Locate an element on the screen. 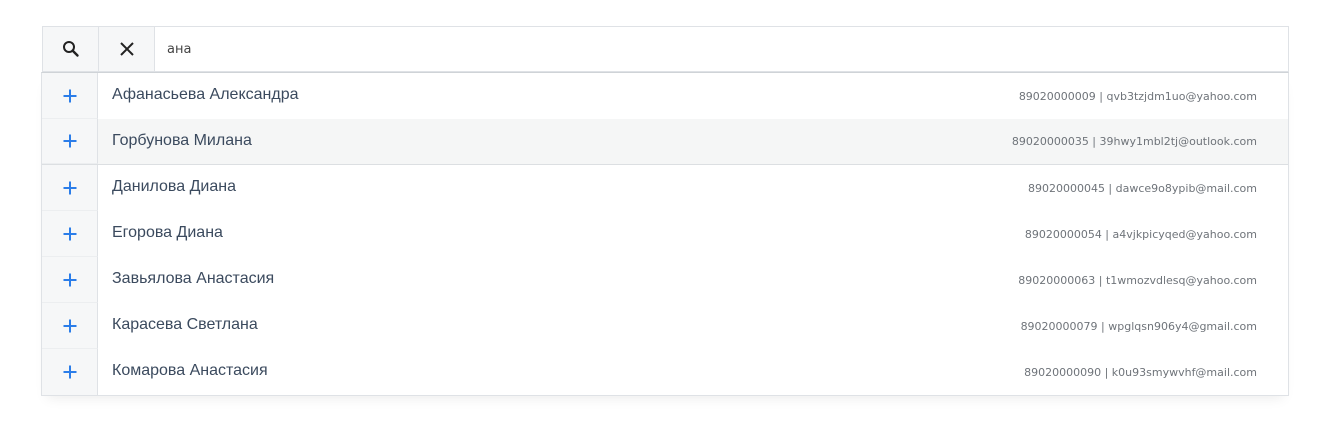 The image size is (1329, 422). contact-details: 89020000063 | t1wmozvdlesq@yahoo.com is located at coordinates (1137, 280).